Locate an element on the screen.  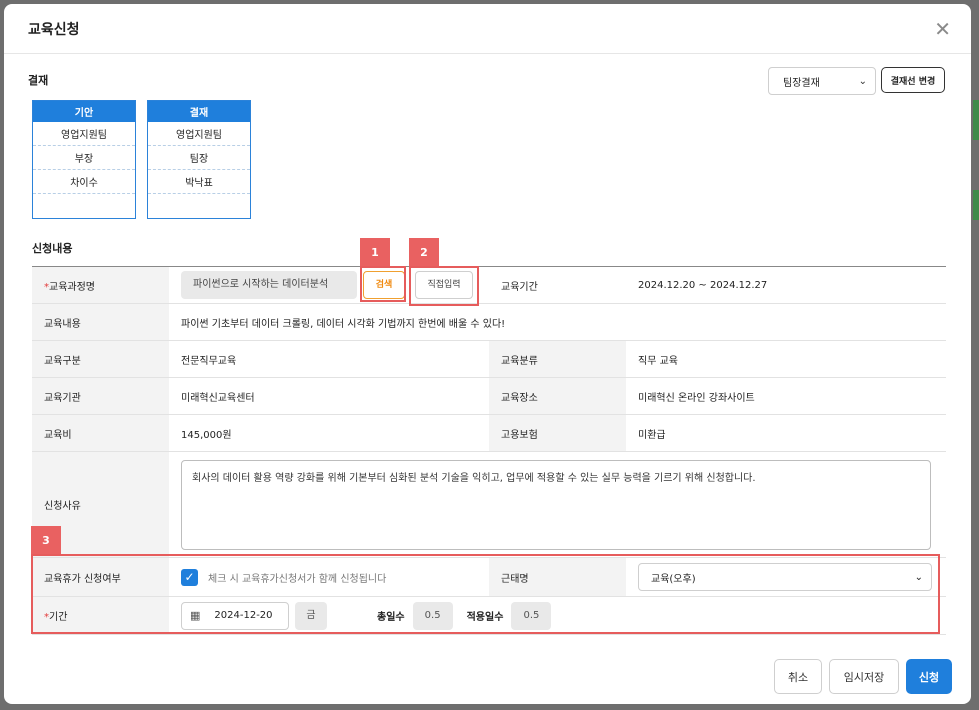
close-icon: ✕ is located at coordinates (942, 29).